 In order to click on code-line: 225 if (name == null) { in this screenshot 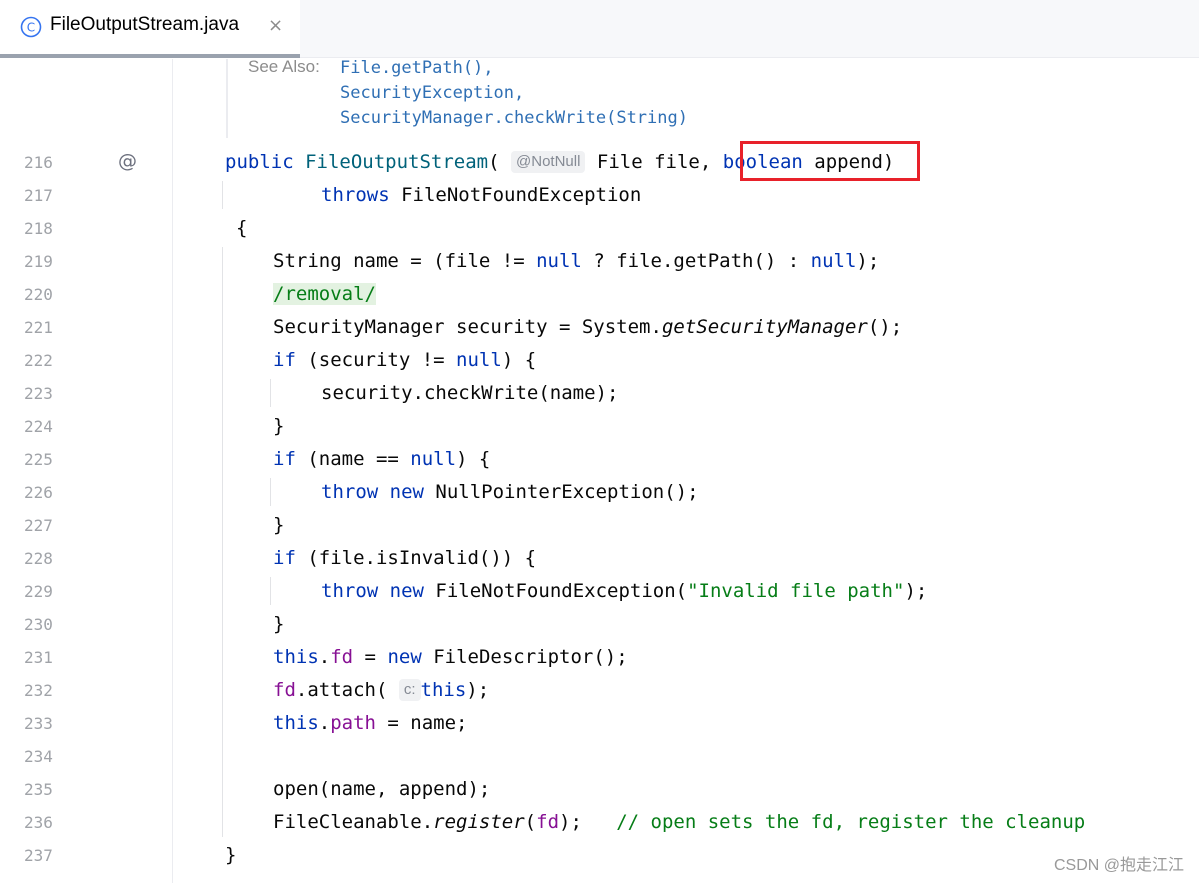, I will do `click(599, 459)`.